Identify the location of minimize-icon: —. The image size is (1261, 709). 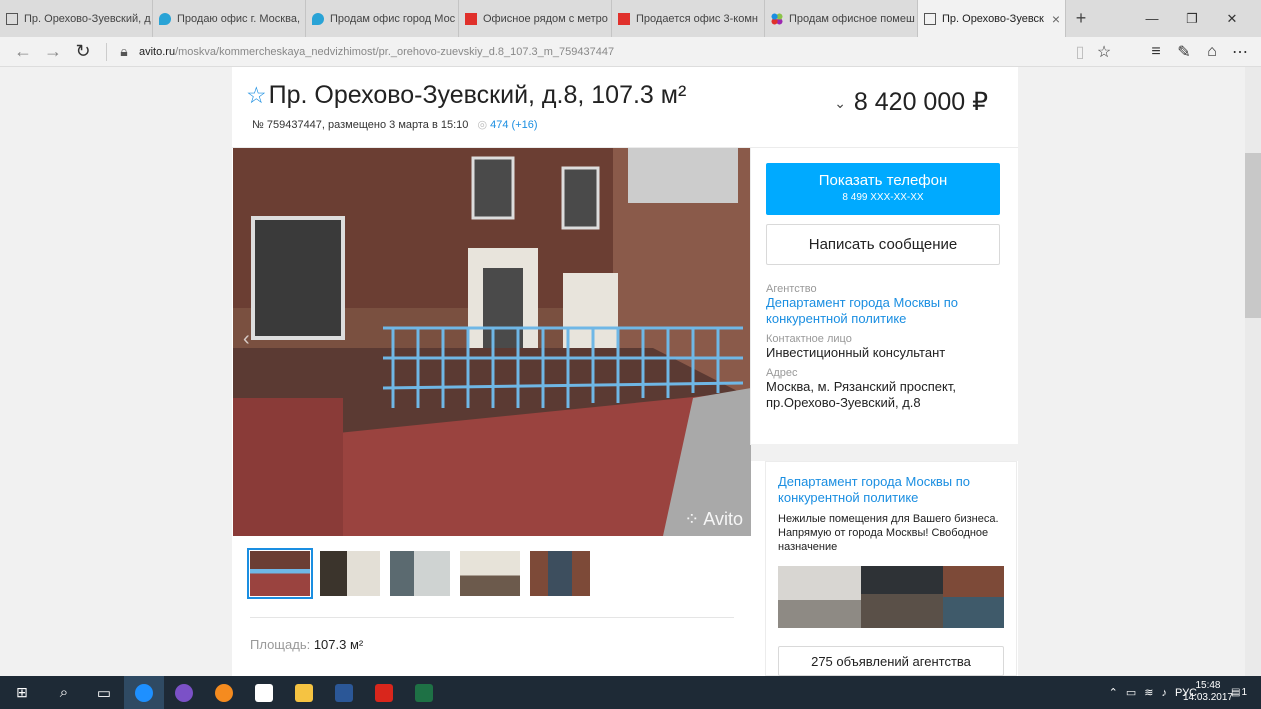
(1152, 18).